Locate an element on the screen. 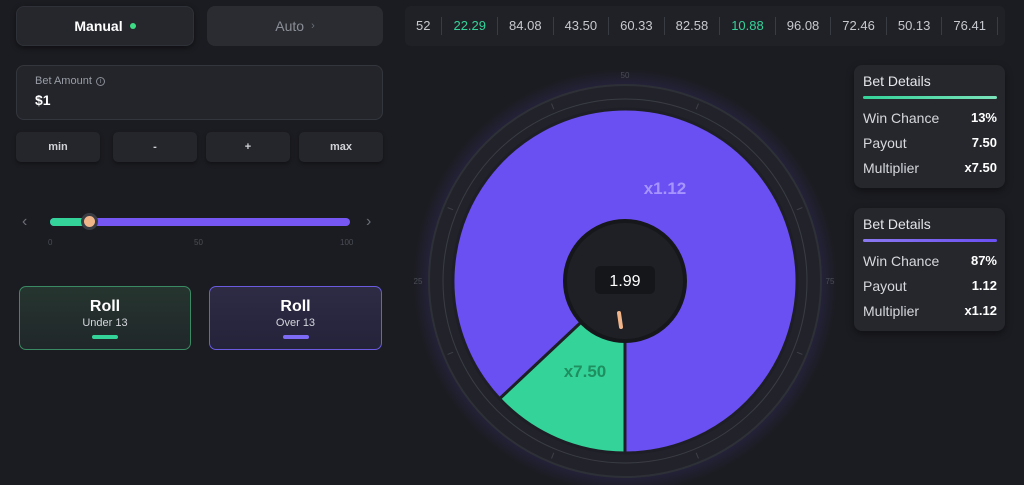 Image resolution: width=1024 pixels, height=485 pixels. history-item: 22.29 is located at coordinates (470, 26).